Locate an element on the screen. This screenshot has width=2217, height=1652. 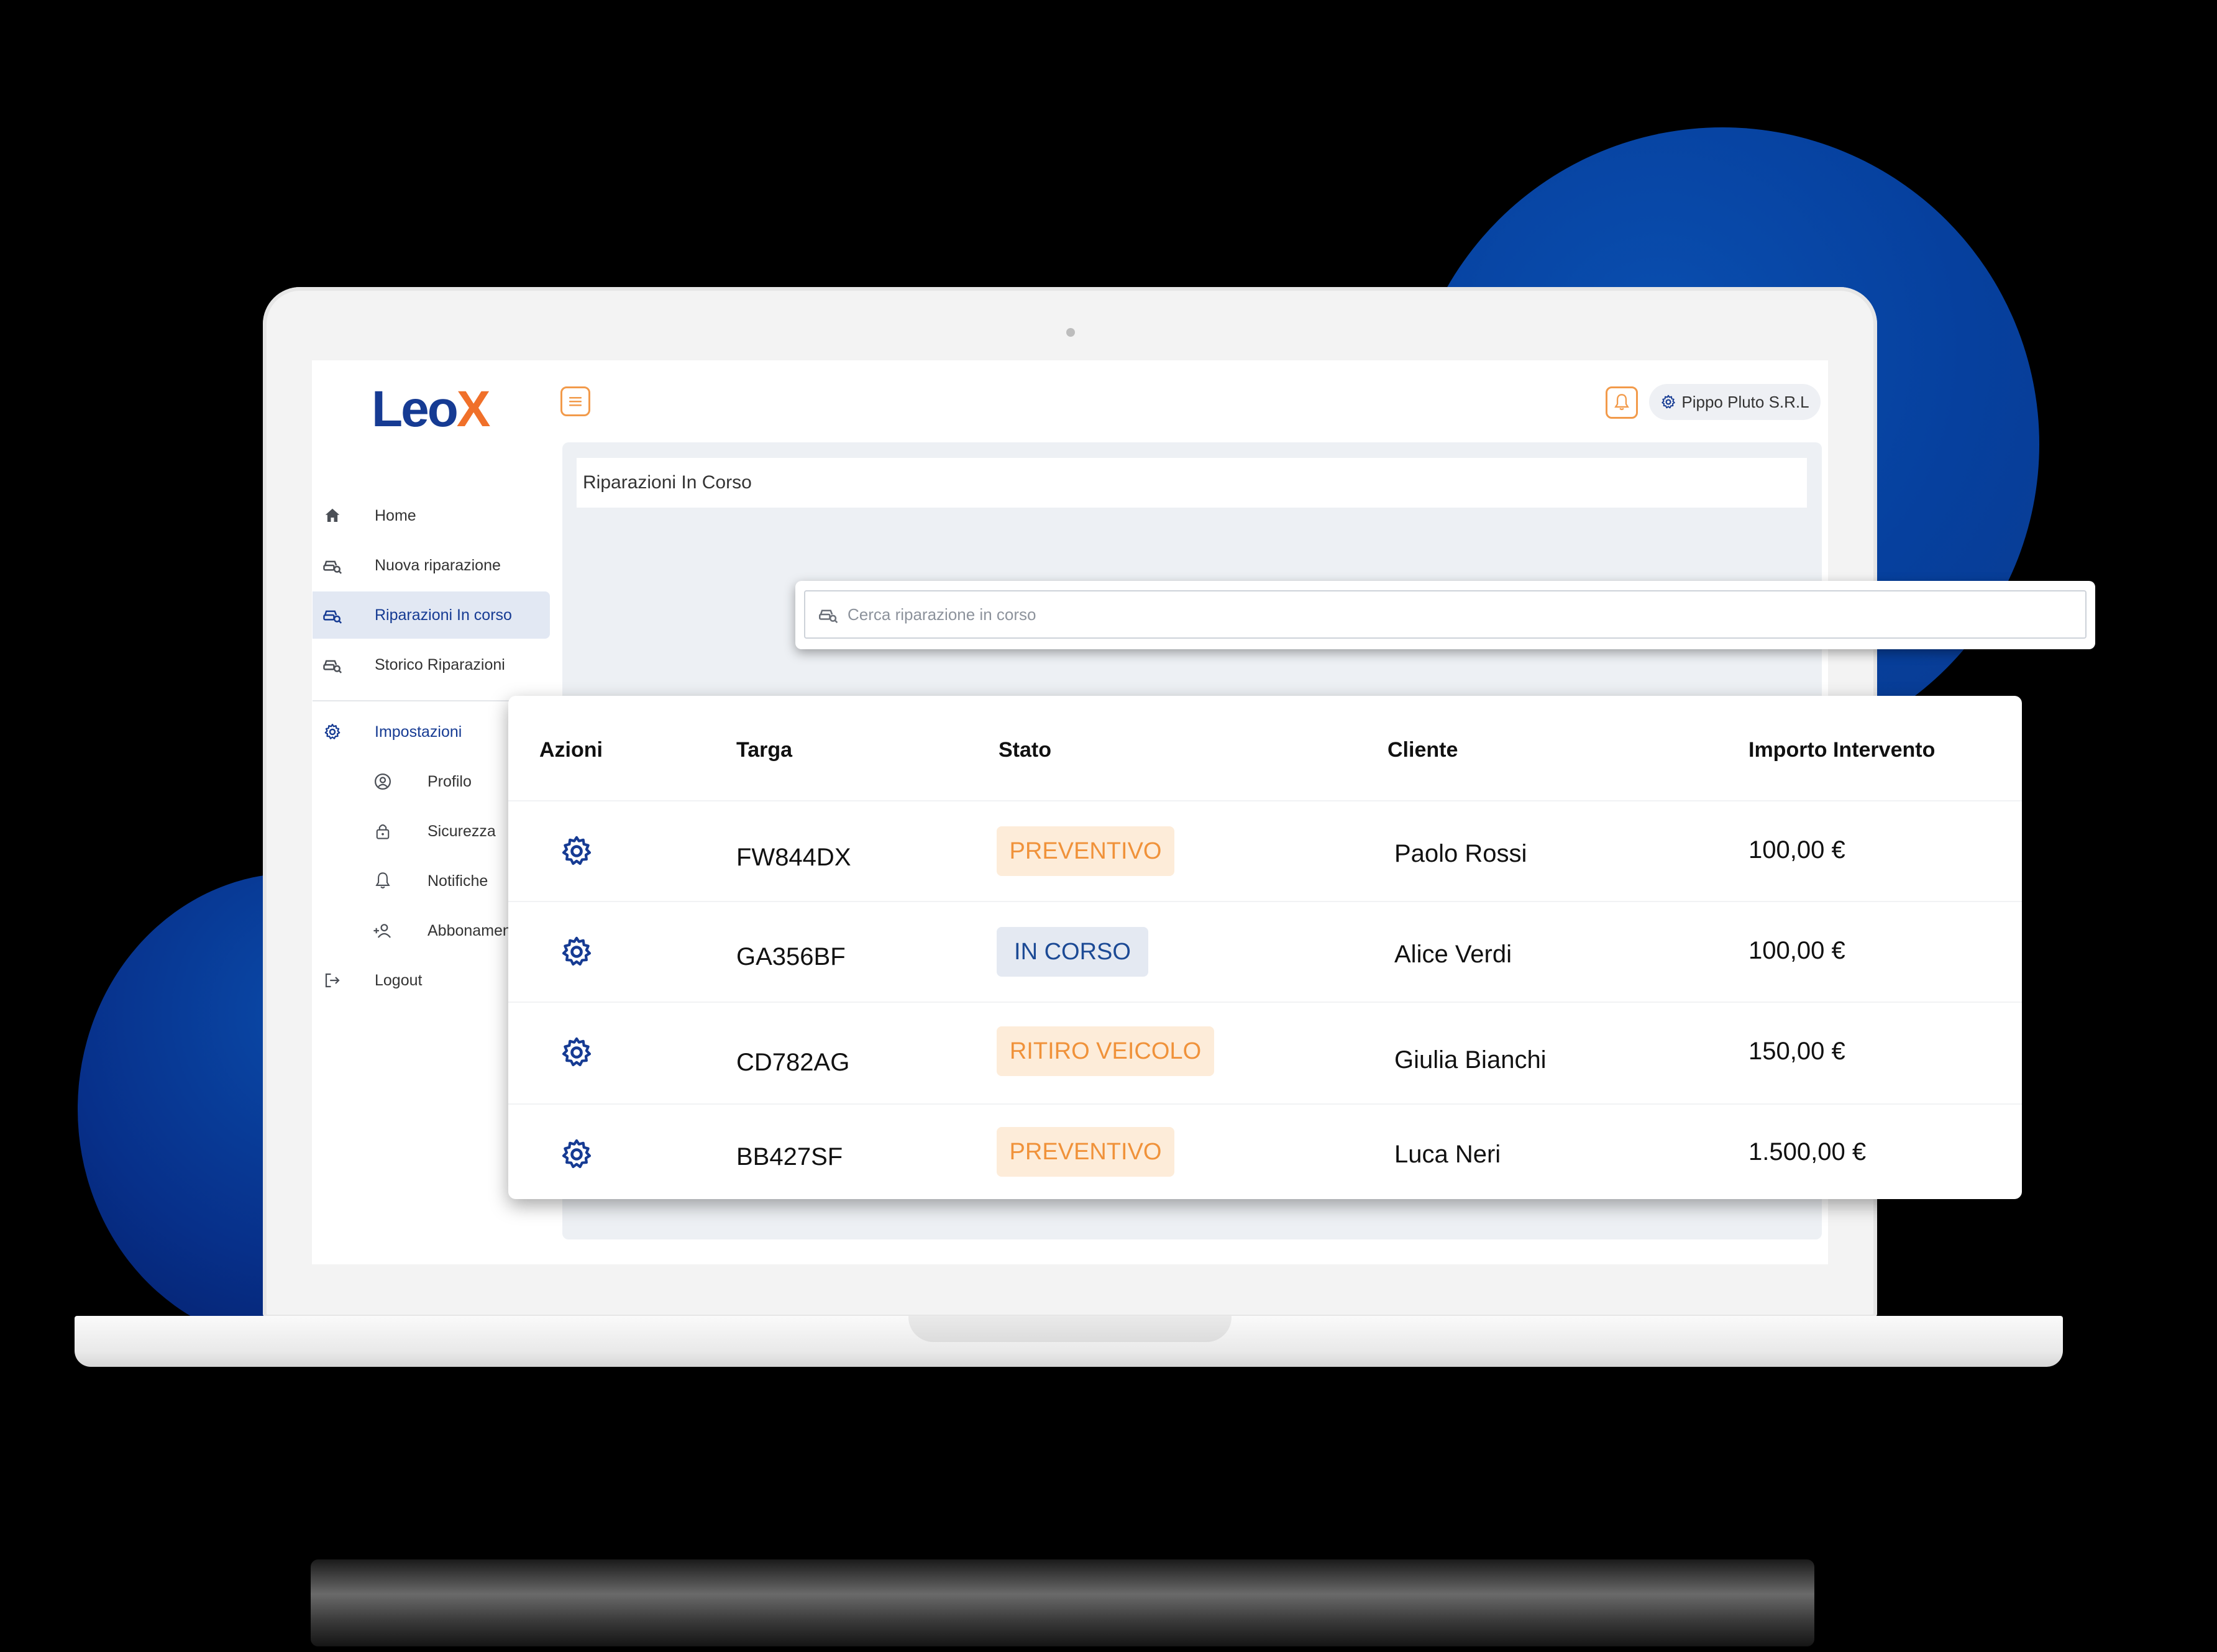
sidebar-item-storico-riparazioni: Storico Riparazioni is located at coordinates (431, 666).